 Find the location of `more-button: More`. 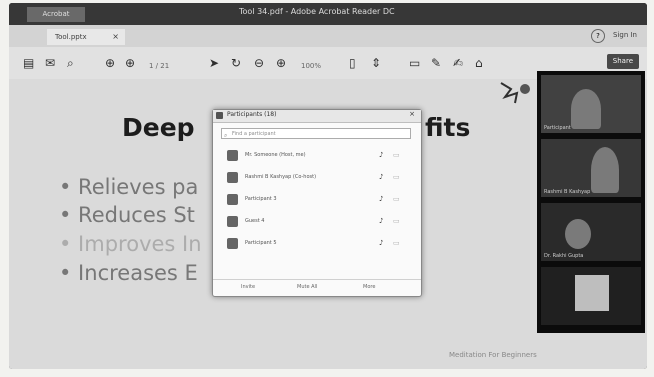

more-button: More is located at coordinates (369, 287).